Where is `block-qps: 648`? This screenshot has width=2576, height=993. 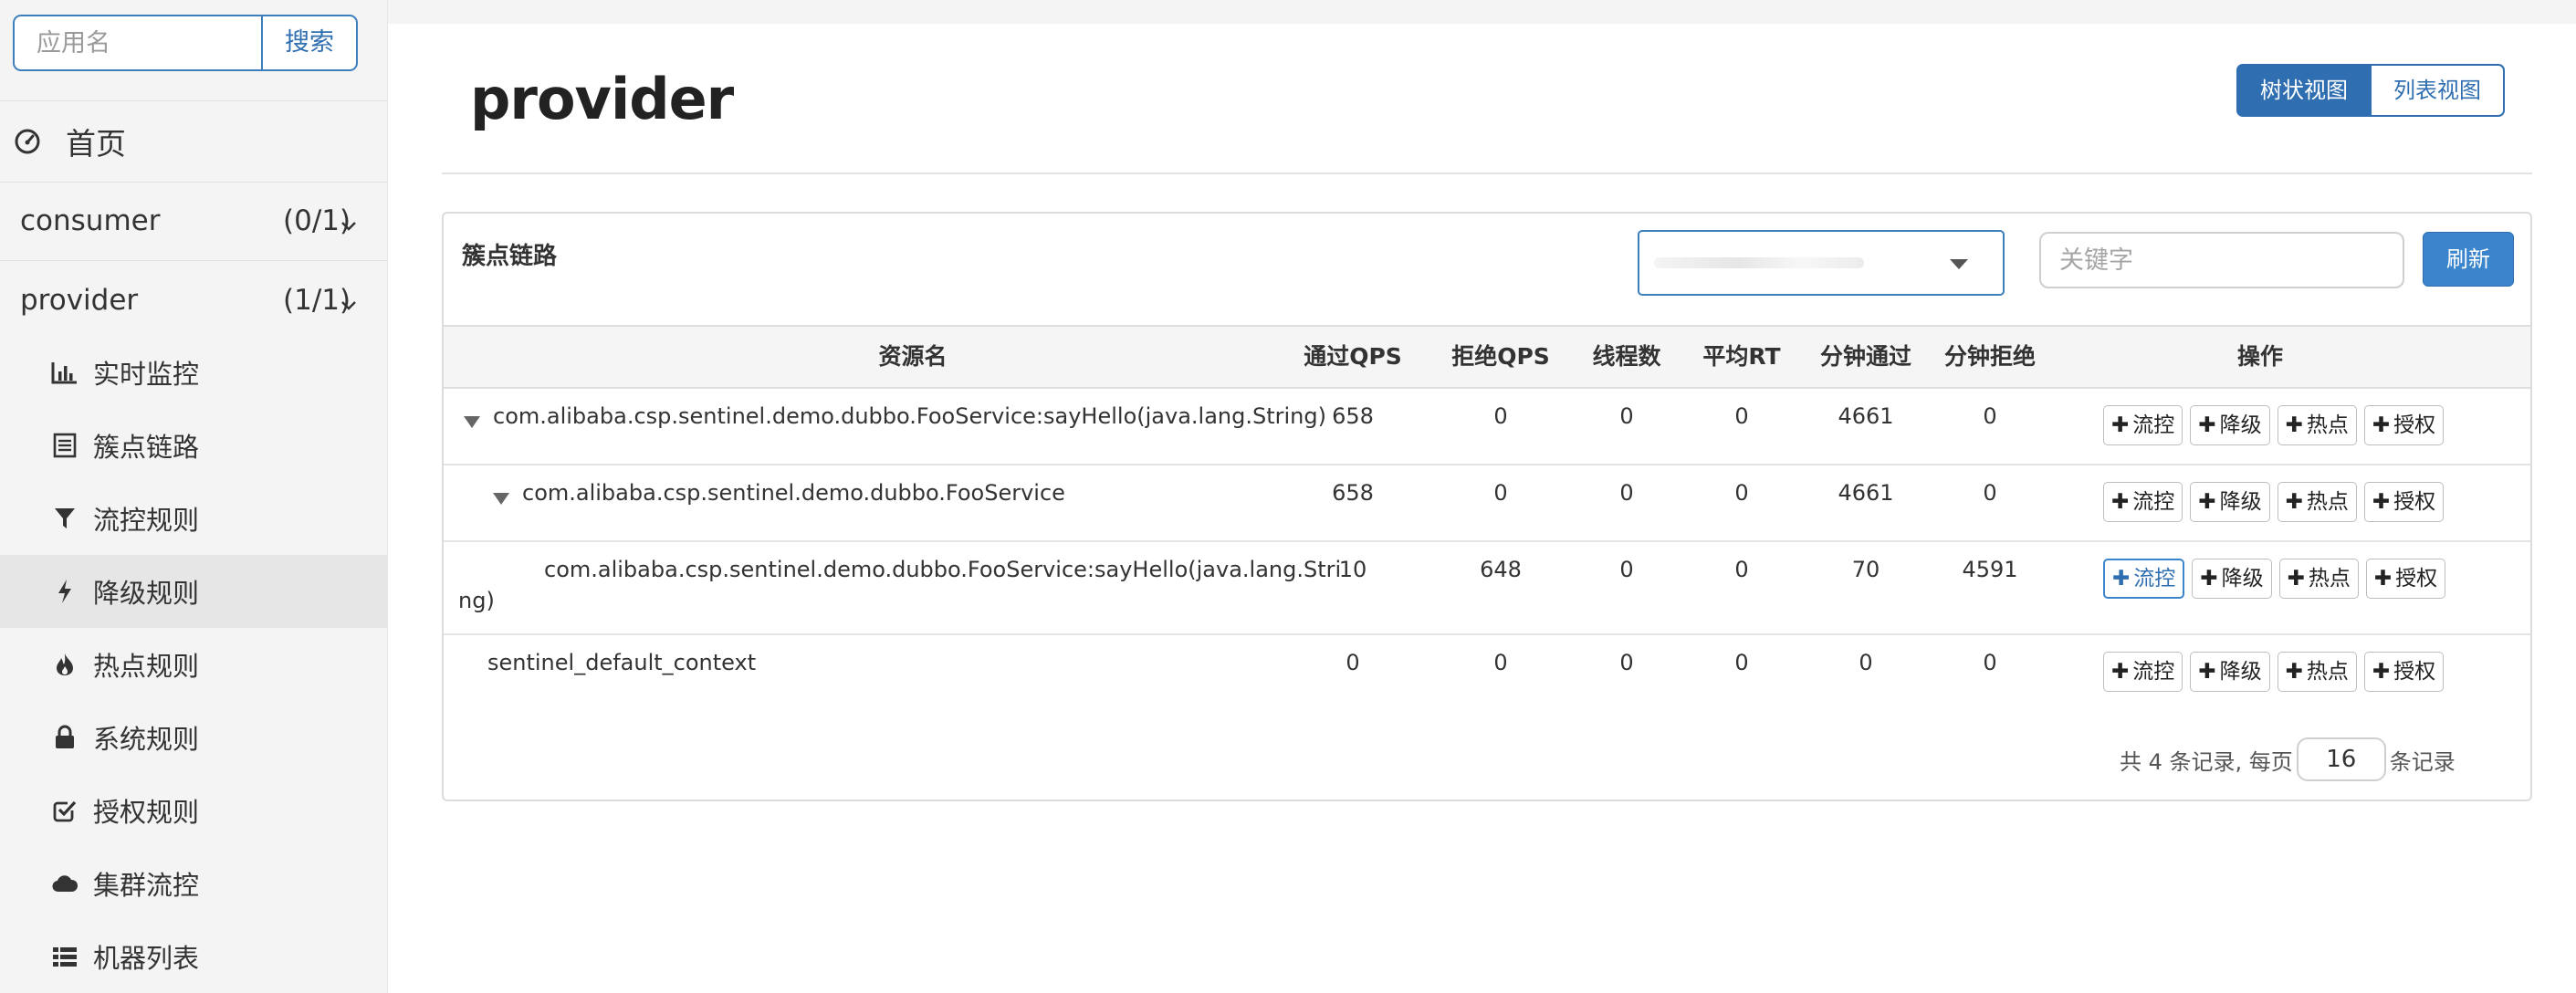
block-qps: 648 is located at coordinates (1501, 569).